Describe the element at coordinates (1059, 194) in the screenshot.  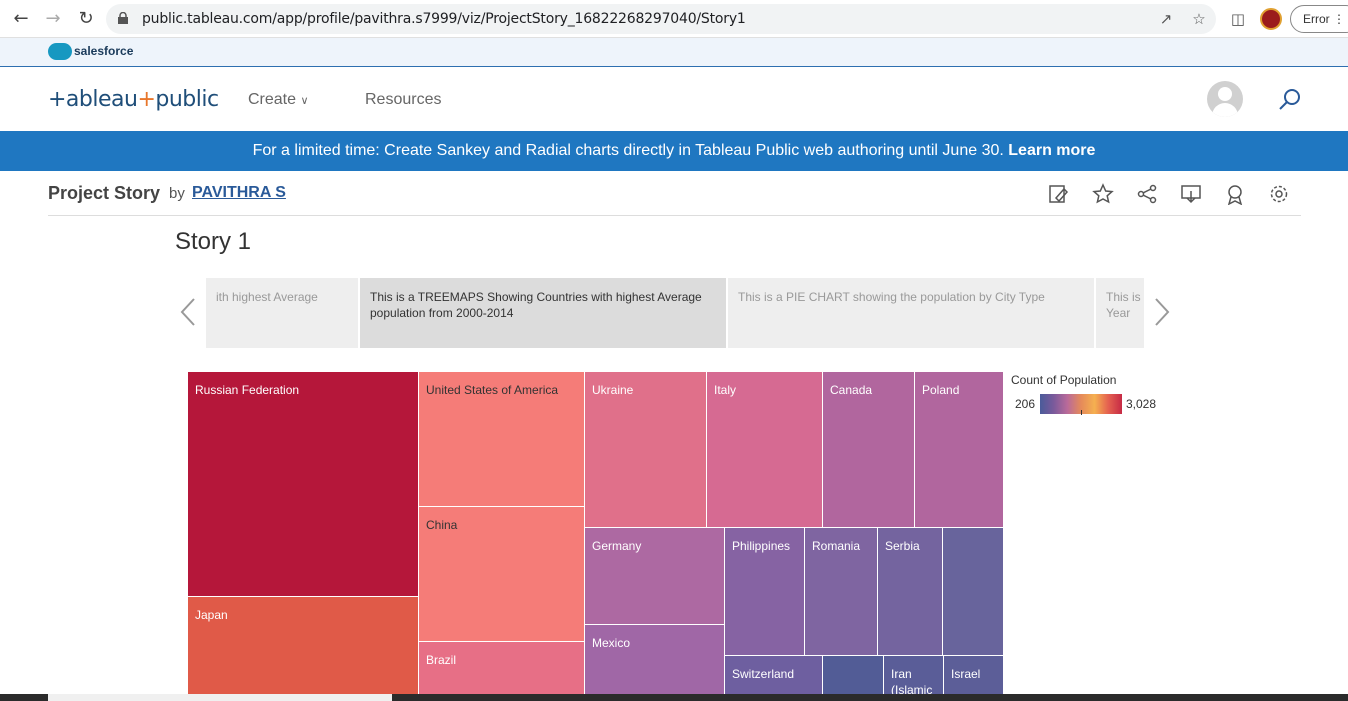
I see `edit-viz-icon` at that location.